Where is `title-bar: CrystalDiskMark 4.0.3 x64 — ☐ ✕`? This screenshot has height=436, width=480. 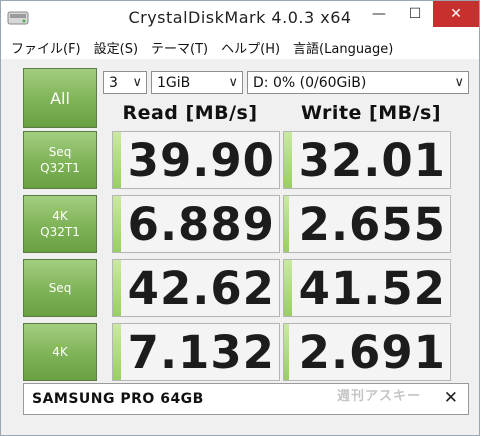
title-bar: CrystalDiskMark 4.0.3 x64 — ☐ ✕ is located at coordinates (240, 18).